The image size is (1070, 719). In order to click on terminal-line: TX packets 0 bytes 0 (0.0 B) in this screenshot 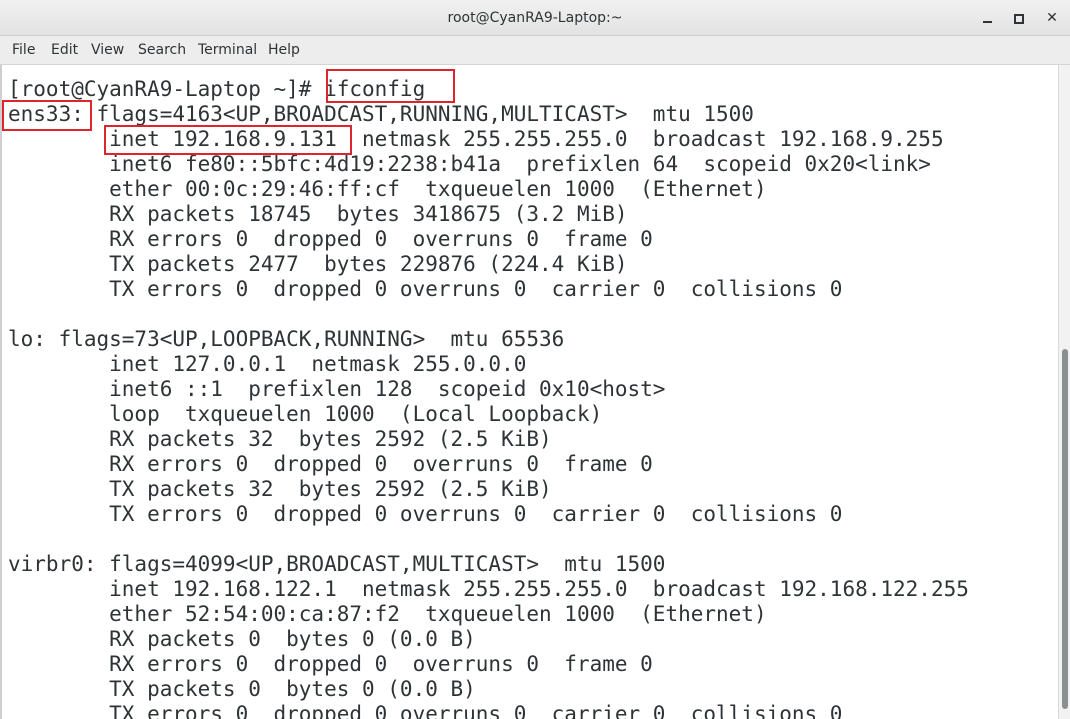, I will do `click(242, 689)`.